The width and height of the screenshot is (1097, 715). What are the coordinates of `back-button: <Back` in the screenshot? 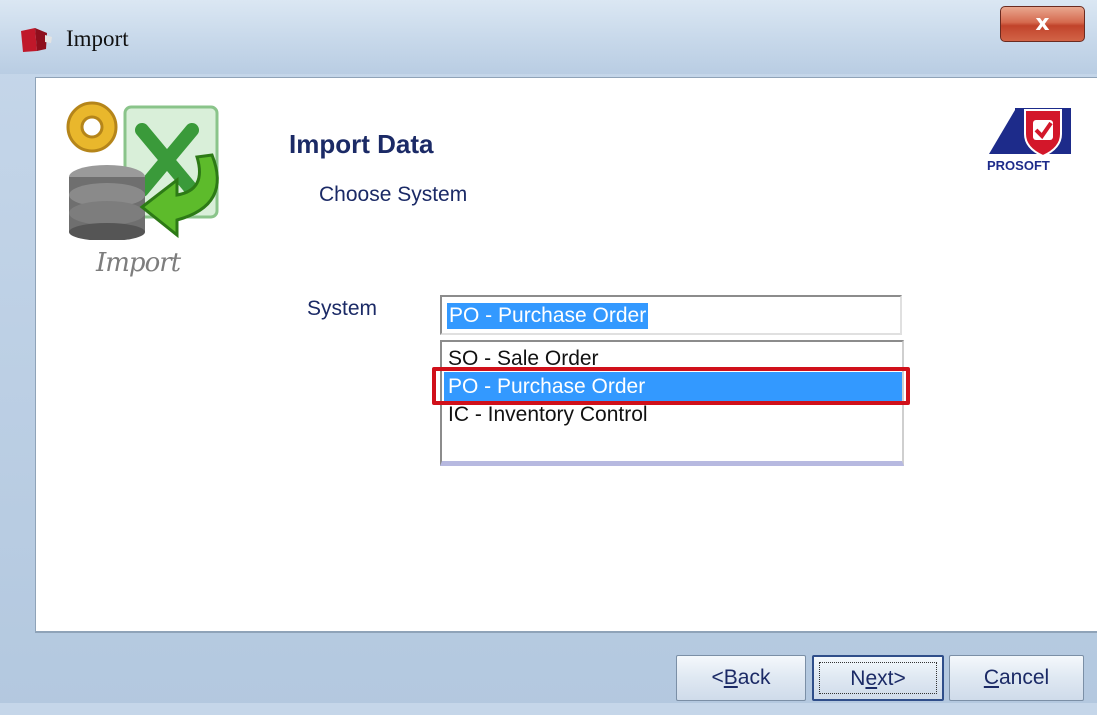 It's located at (741, 678).